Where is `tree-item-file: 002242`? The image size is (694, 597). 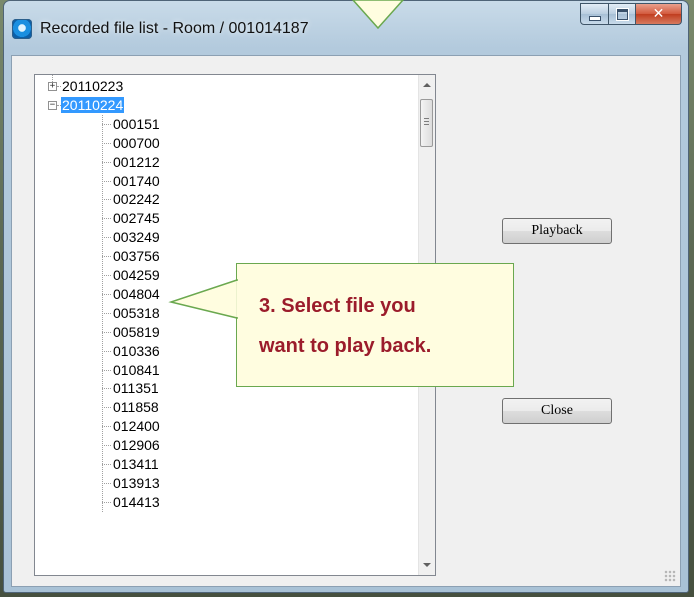
tree-item-file: 002242 is located at coordinates (136, 199).